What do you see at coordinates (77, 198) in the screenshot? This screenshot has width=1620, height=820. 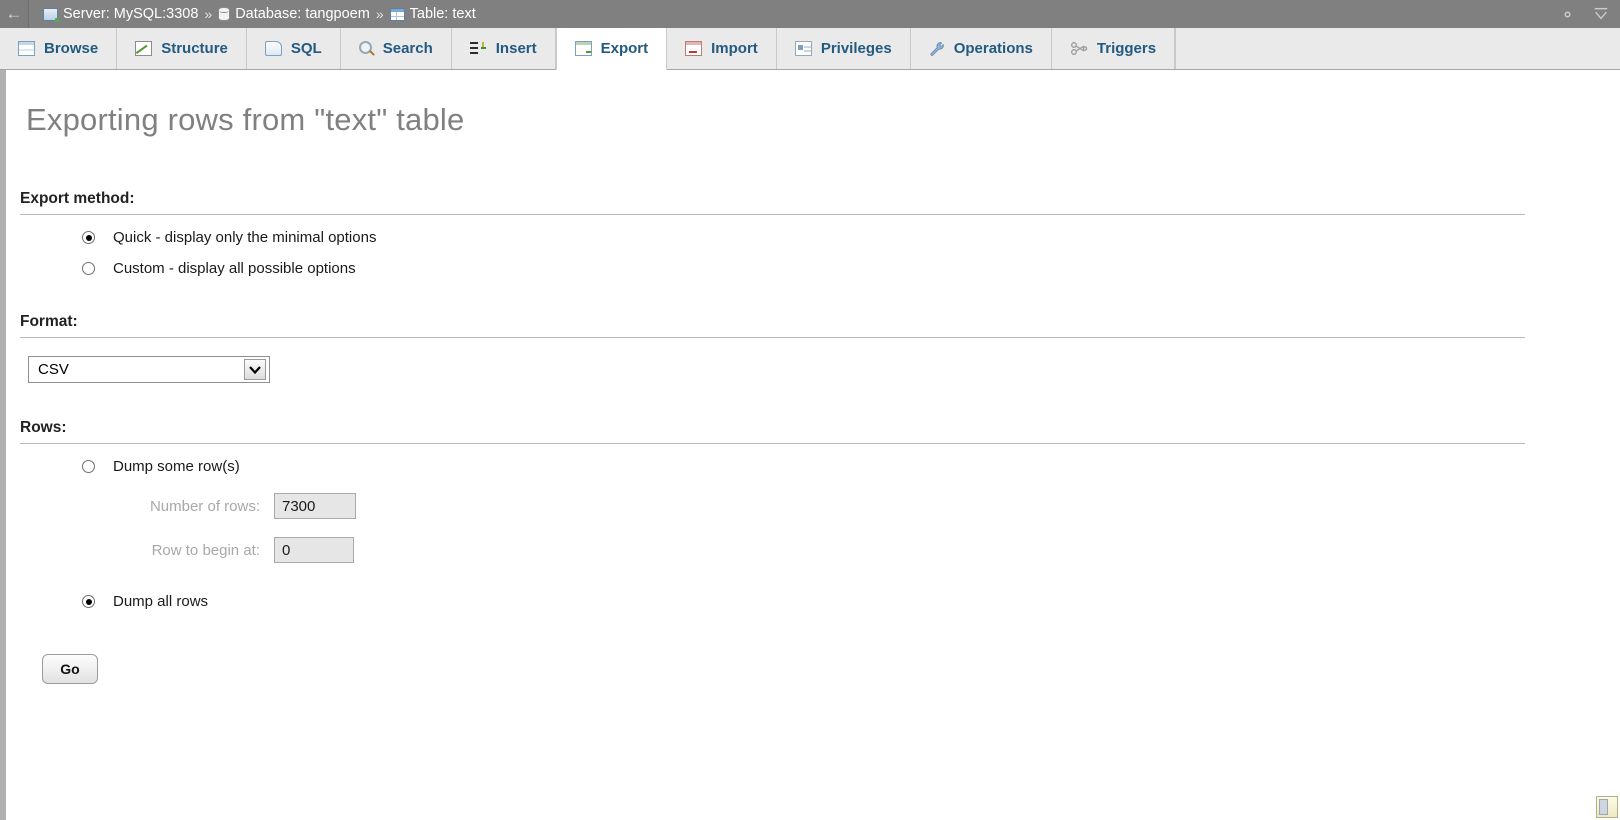 I see `export-method-heading: Export method:` at bounding box center [77, 198].